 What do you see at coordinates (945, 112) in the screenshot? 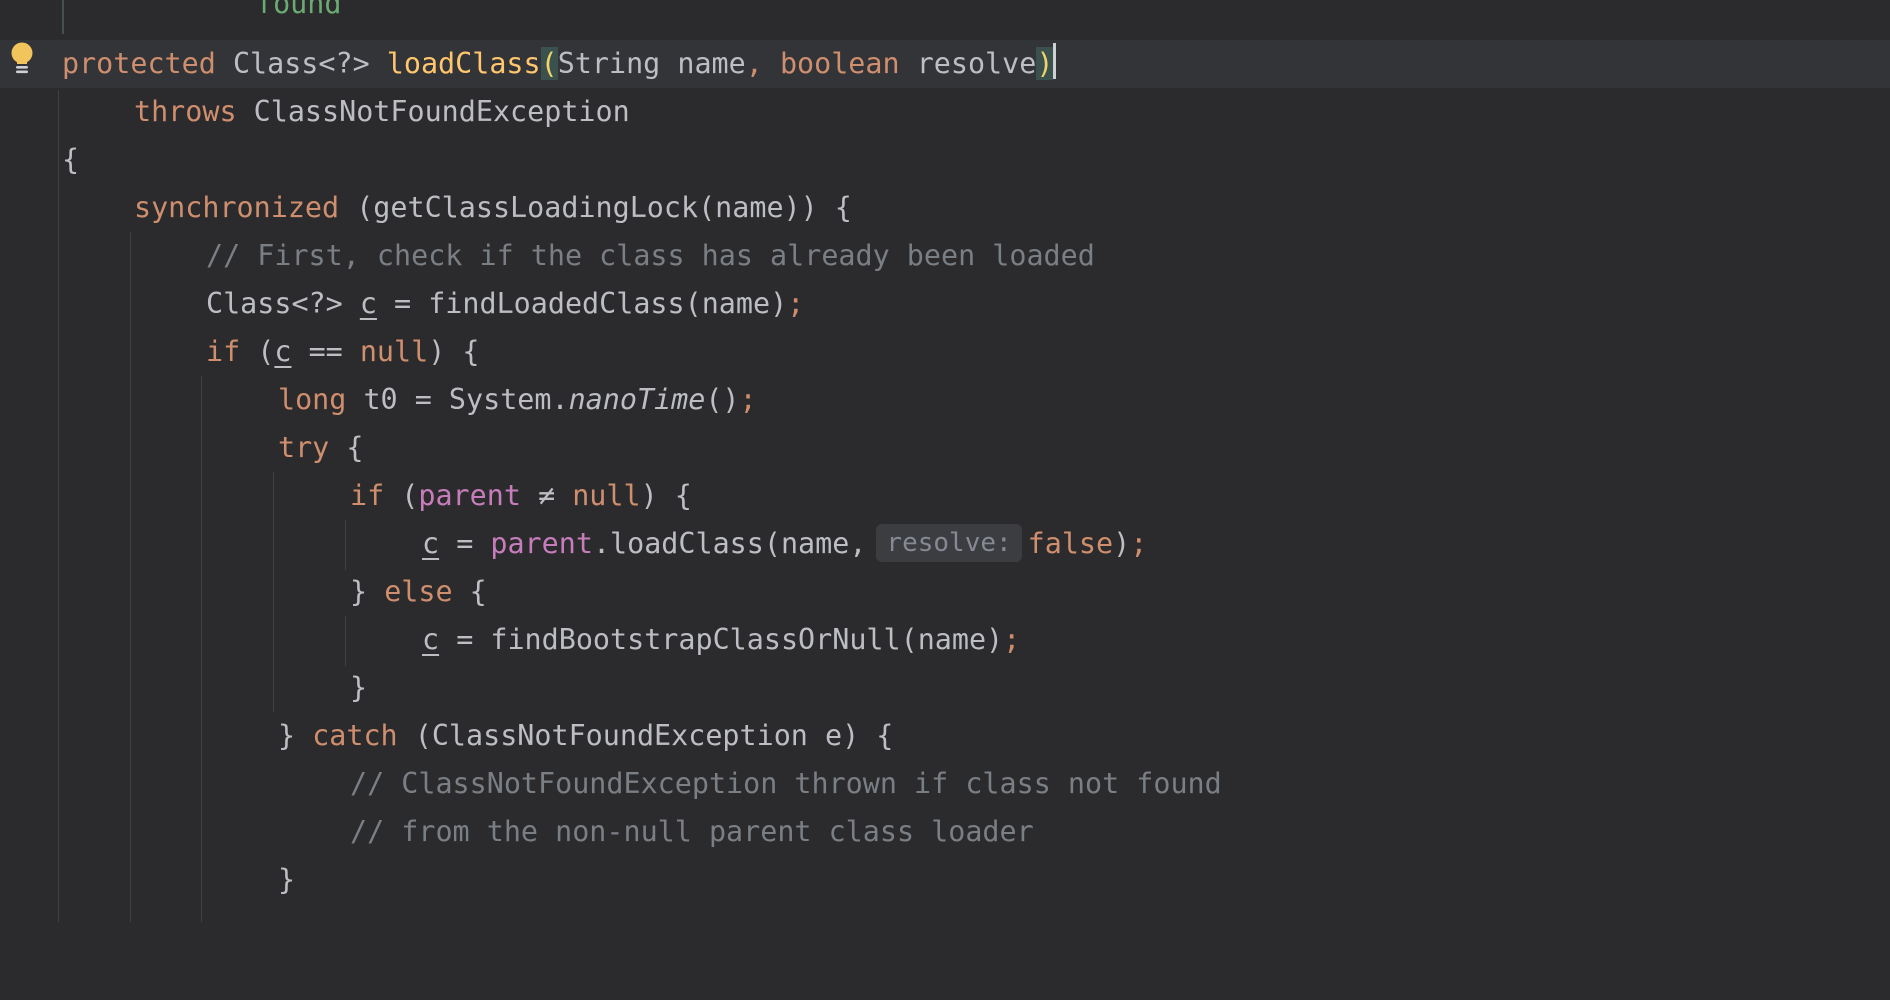
I see `code-line: throws ClassNotFoundException` at bounding box center [945, 112].